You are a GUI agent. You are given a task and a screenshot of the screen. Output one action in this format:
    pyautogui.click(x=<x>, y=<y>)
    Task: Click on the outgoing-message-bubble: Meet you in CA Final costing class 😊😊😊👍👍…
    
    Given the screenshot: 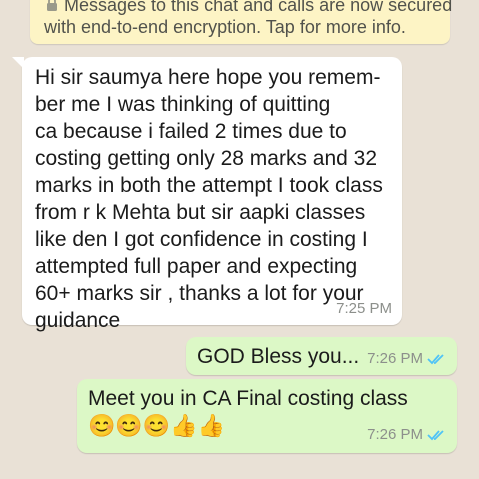 What is the action you would take?
    pyautogui.click(x=267, y=416)
    